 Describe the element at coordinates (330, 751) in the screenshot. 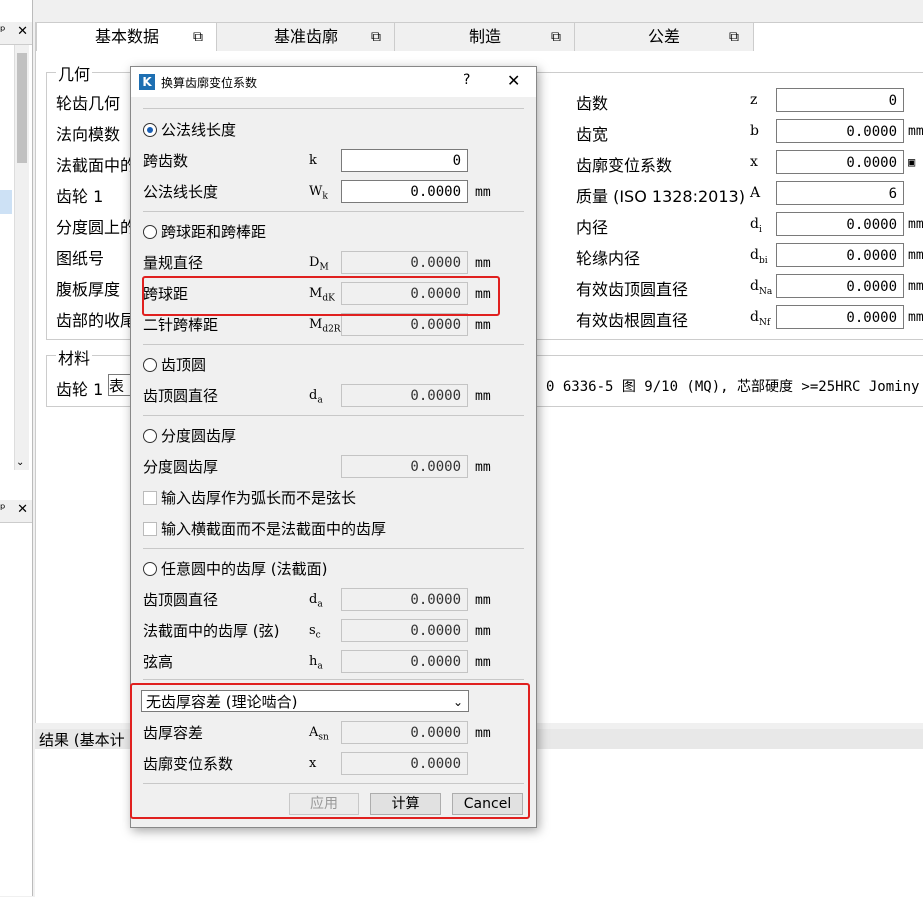

I see `highlight-box-tolerance` at that location.